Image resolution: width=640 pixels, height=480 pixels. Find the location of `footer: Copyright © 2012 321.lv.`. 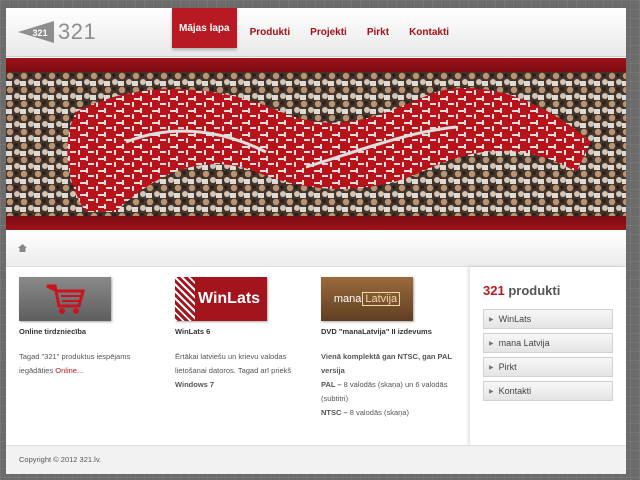

footer: Copyright © 2012 321.lv. is located at coordinates (316, 459).